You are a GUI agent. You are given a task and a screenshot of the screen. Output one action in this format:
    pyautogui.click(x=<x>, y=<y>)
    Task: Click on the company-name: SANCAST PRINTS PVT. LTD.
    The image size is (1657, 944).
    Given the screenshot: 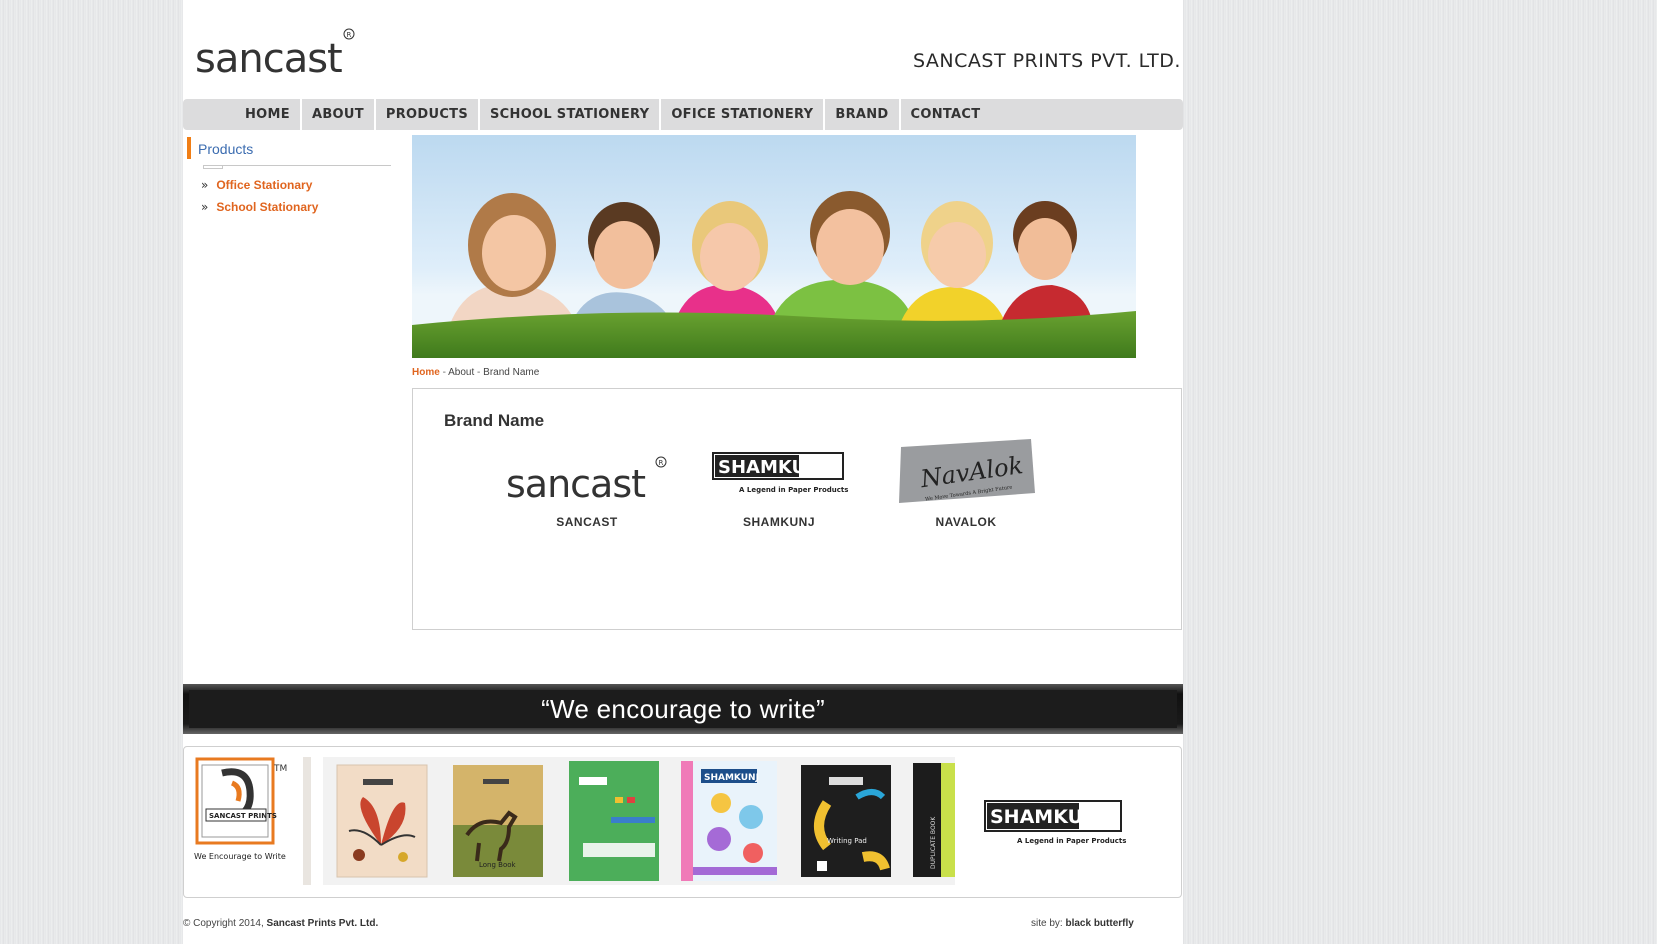 What is the action you would take?
    pyautogui.click(x=1047, y=61)
    